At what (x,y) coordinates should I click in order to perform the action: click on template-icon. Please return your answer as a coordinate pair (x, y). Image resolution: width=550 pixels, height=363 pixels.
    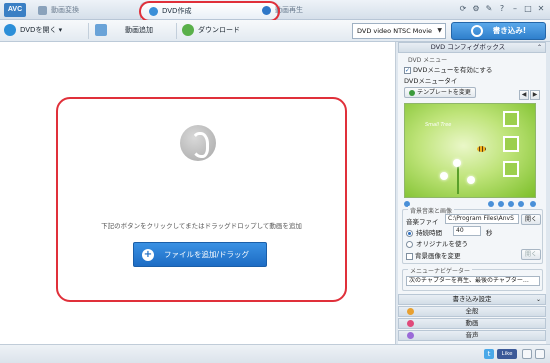
    Looking at the image, I should click on (412, 92).